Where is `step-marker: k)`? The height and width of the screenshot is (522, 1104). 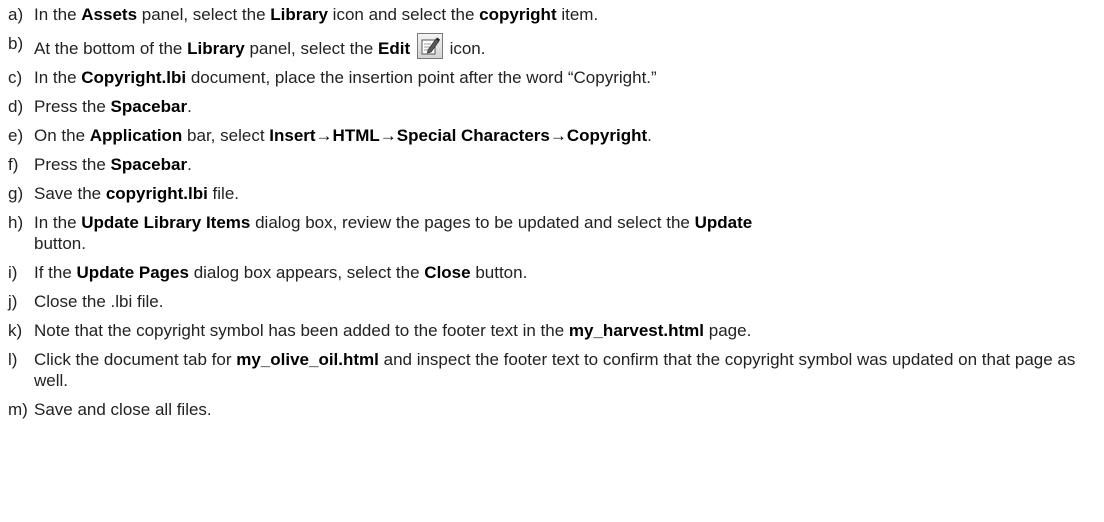 step-marker: k) is located at coordinates (15, 330).